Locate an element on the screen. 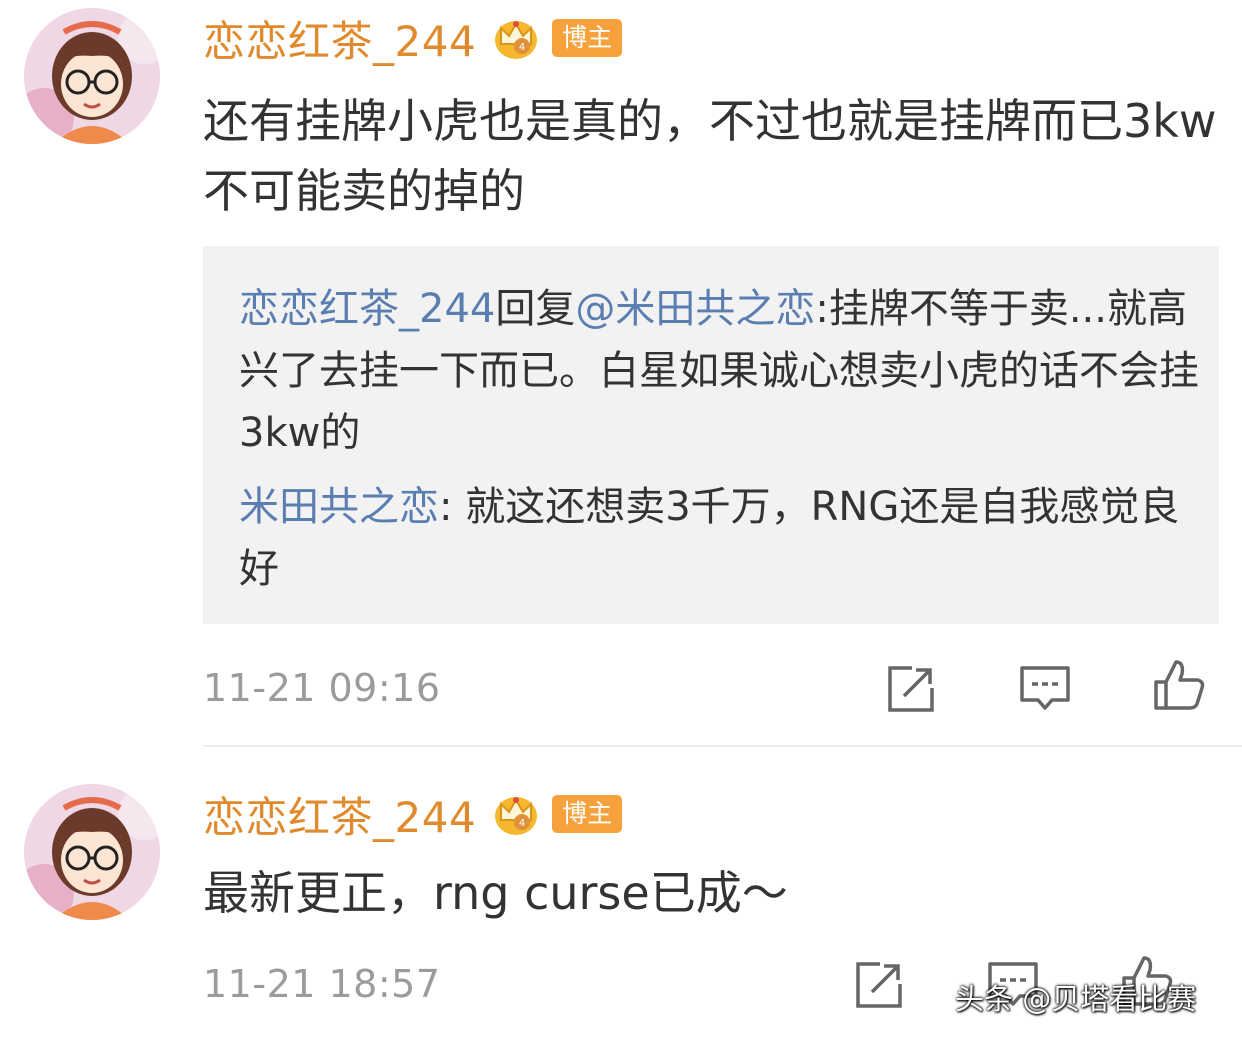 The image size is (1242, 1040). original-comment-text: 米田共之恋: 就这还想卖3千万，RNG还是自我感觉良好 is located at coordinates (719, 538).